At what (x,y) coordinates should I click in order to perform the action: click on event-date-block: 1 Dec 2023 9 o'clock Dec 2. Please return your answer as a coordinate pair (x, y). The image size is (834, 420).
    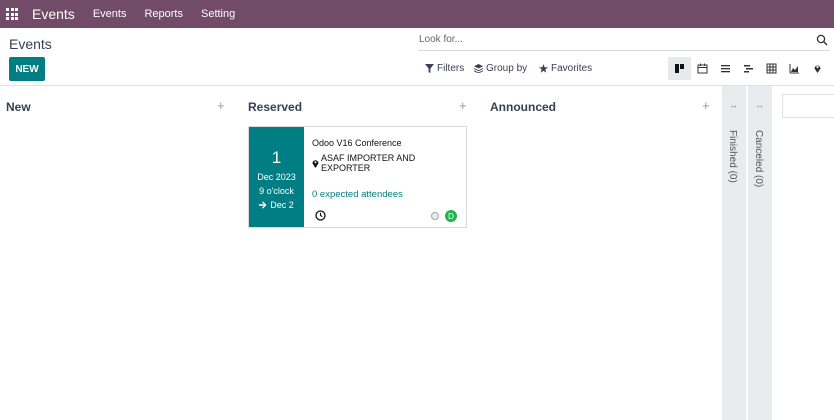
    Looking at the image, I should click on (276, 177).